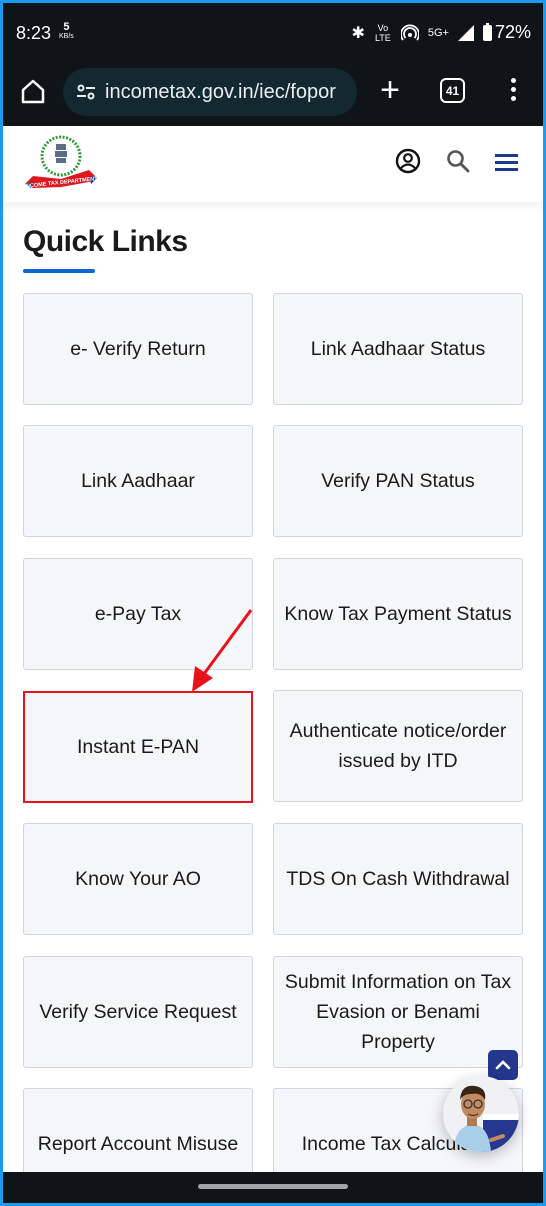 This screenshot has width=546, height=1206. What do you see at coordinates (409, 32) in the screenshot?
I see `hotspot-icon` at bounding box center [409, 32].